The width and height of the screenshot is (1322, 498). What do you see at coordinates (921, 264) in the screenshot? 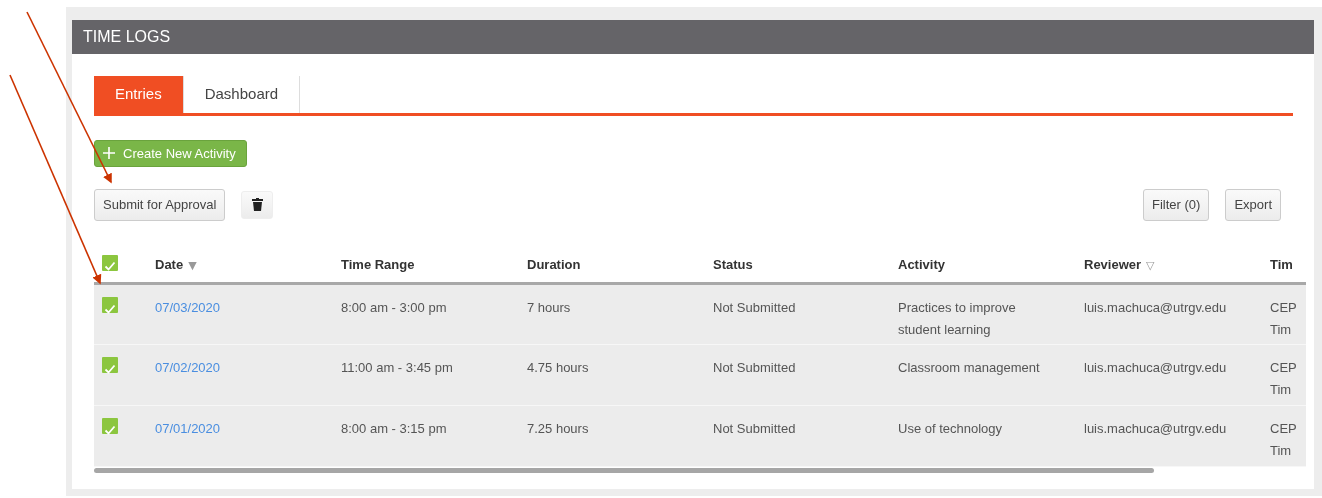
I see `column-header: Activity` at bounding box center [921, 264].